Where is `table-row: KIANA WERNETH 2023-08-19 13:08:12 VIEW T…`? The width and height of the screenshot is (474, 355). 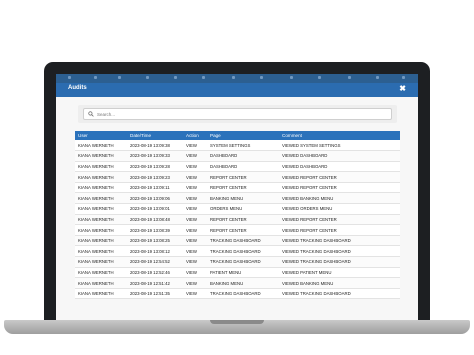
table-row: KIANA WERNETH 2023-08-19 13:08:12 VIEW T… is located at coordinates (237, 251).